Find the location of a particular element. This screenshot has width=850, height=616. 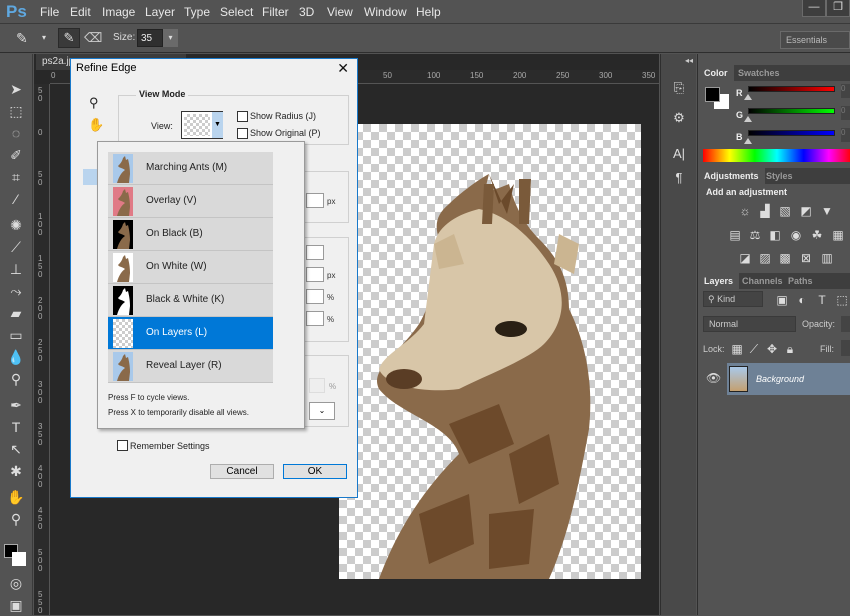

green-value: 0 is located at coordinates (845, 113).